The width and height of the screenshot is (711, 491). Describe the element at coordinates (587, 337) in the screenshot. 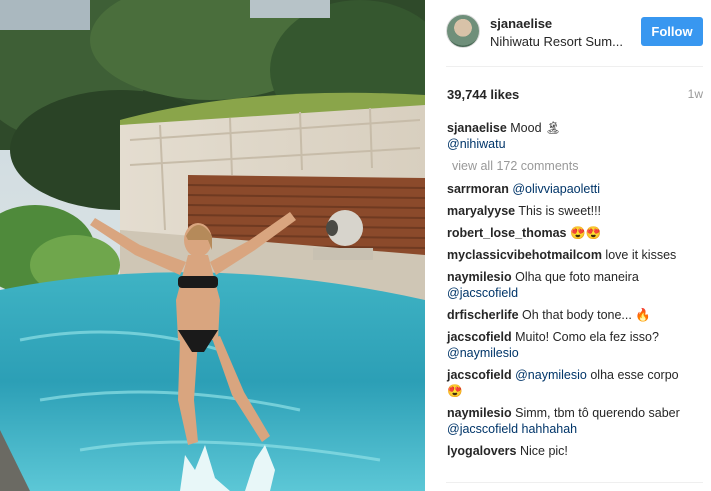

I see `comment-text: Muito! Como ela fez isso?` at that location.